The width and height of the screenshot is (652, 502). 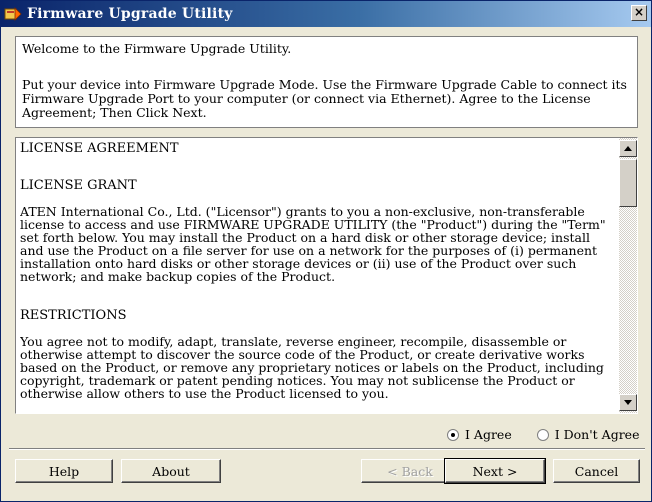 I want to click on license-grant-heading: LICENSE GRANT, so click(x=78, y=185).